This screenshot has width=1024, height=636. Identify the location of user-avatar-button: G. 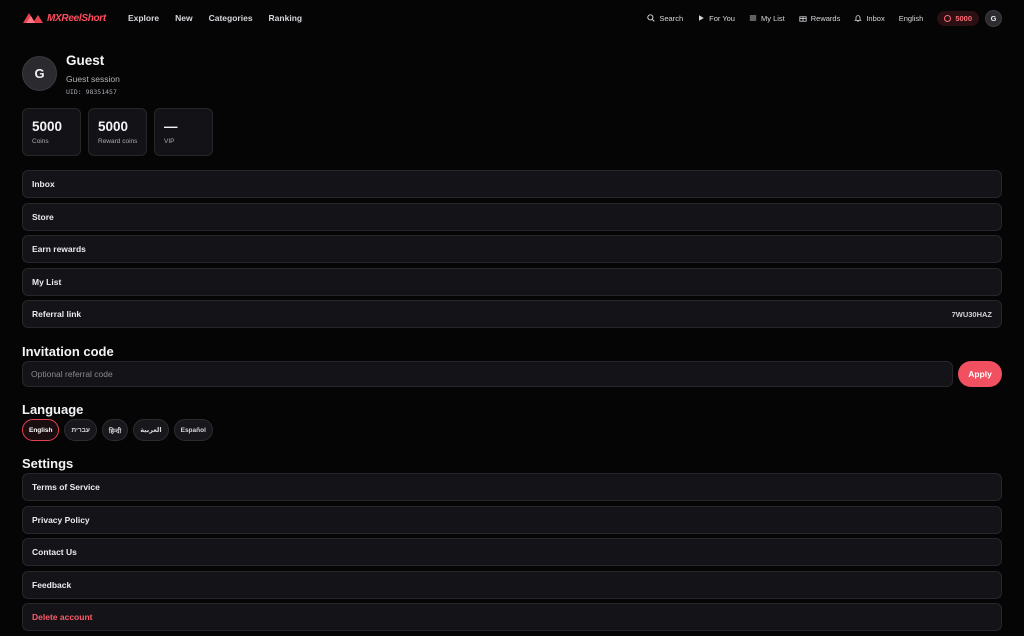
(993, 18).